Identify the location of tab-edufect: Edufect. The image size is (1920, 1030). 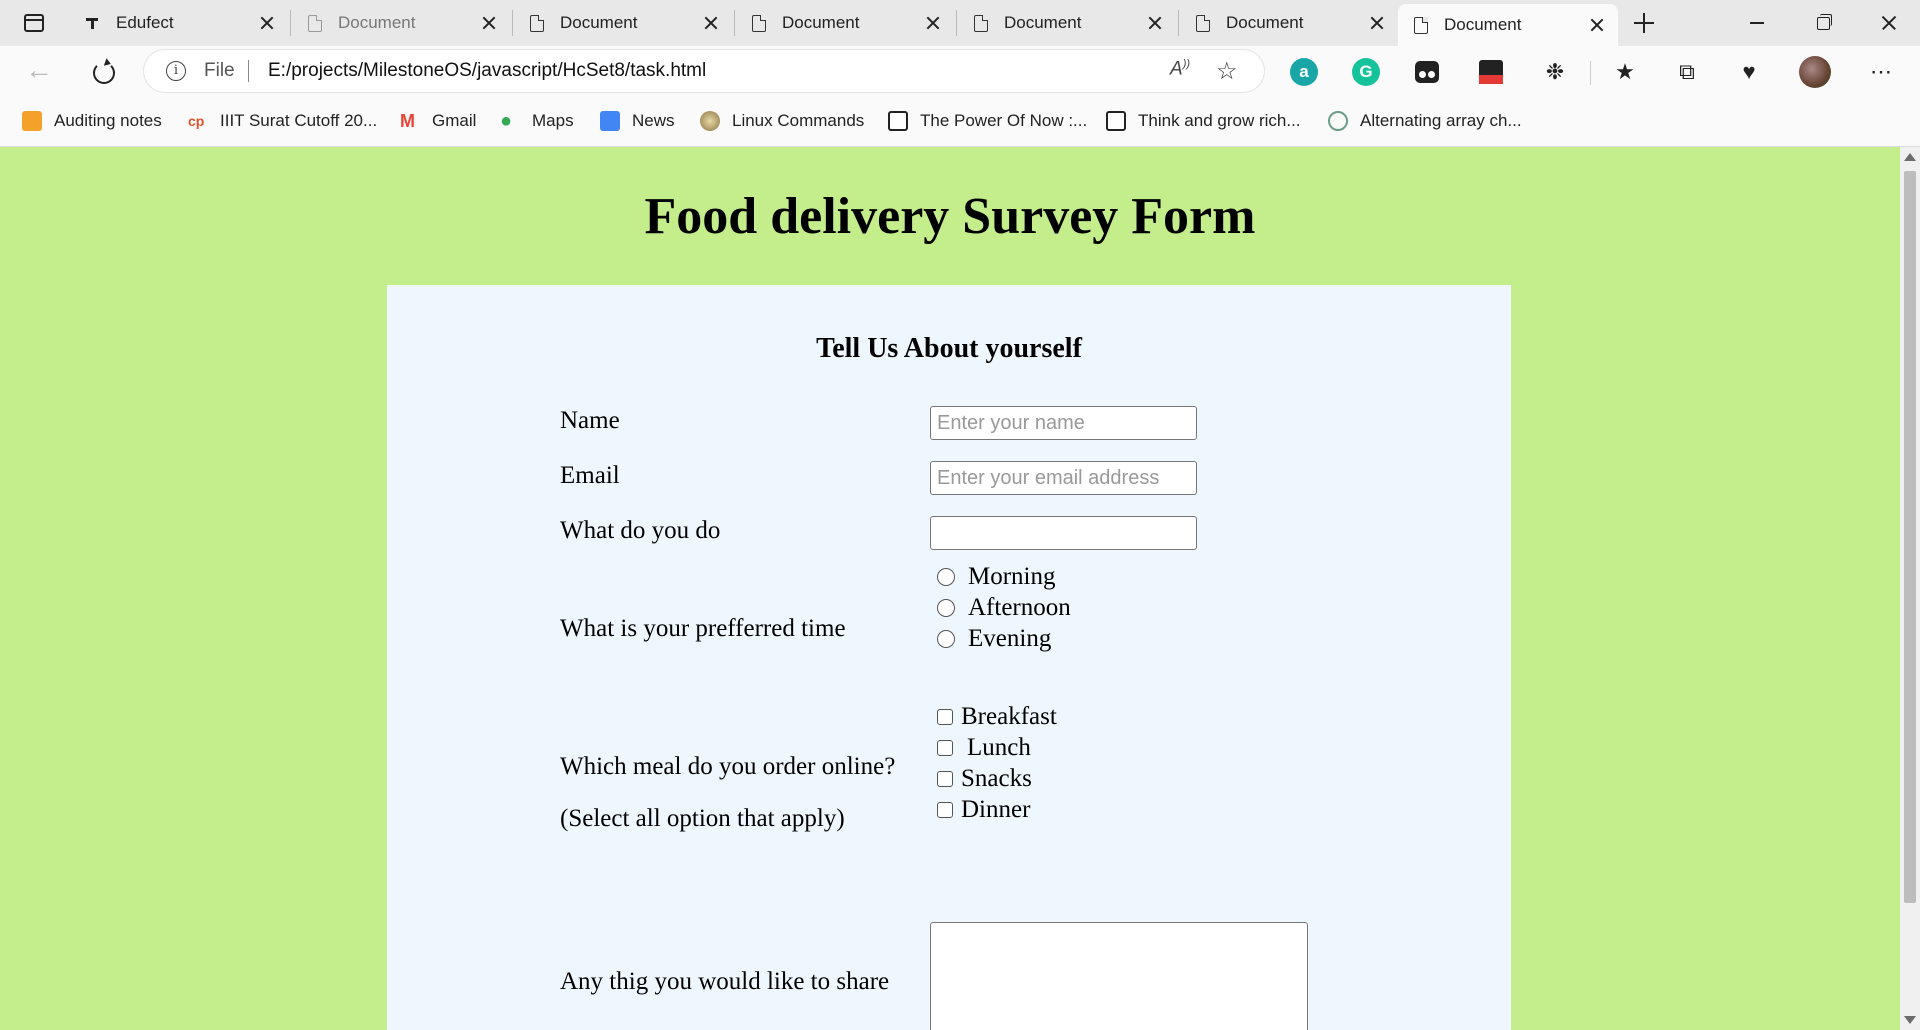
(179, 23).